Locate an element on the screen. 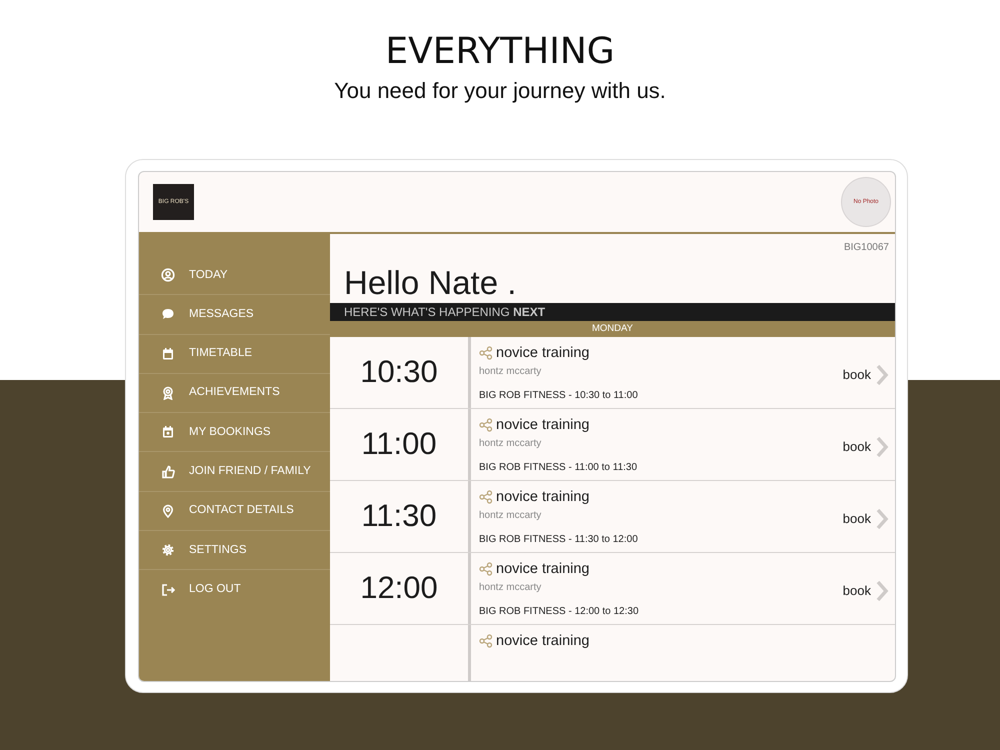 Image resolution: width=1000 pixels, height=750 pixels. logout-icon is located at coordinates (168, 590).